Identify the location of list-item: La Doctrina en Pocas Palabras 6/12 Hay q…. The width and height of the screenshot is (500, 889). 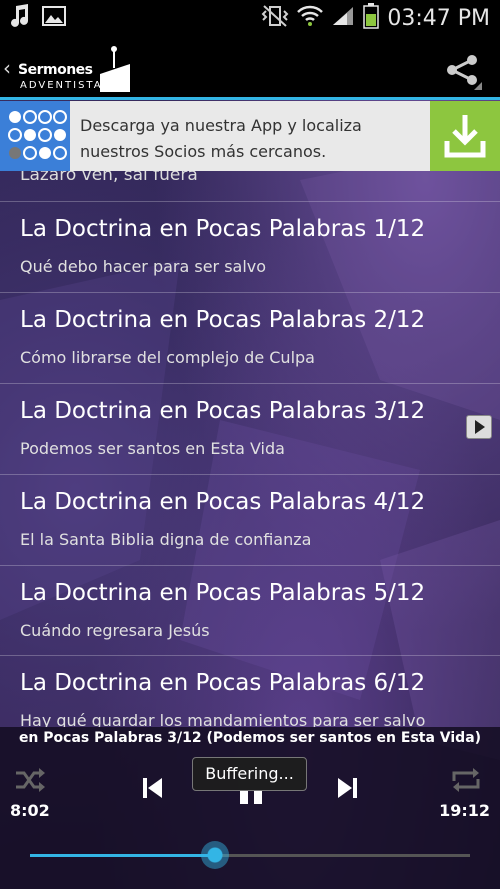
(250, 691).